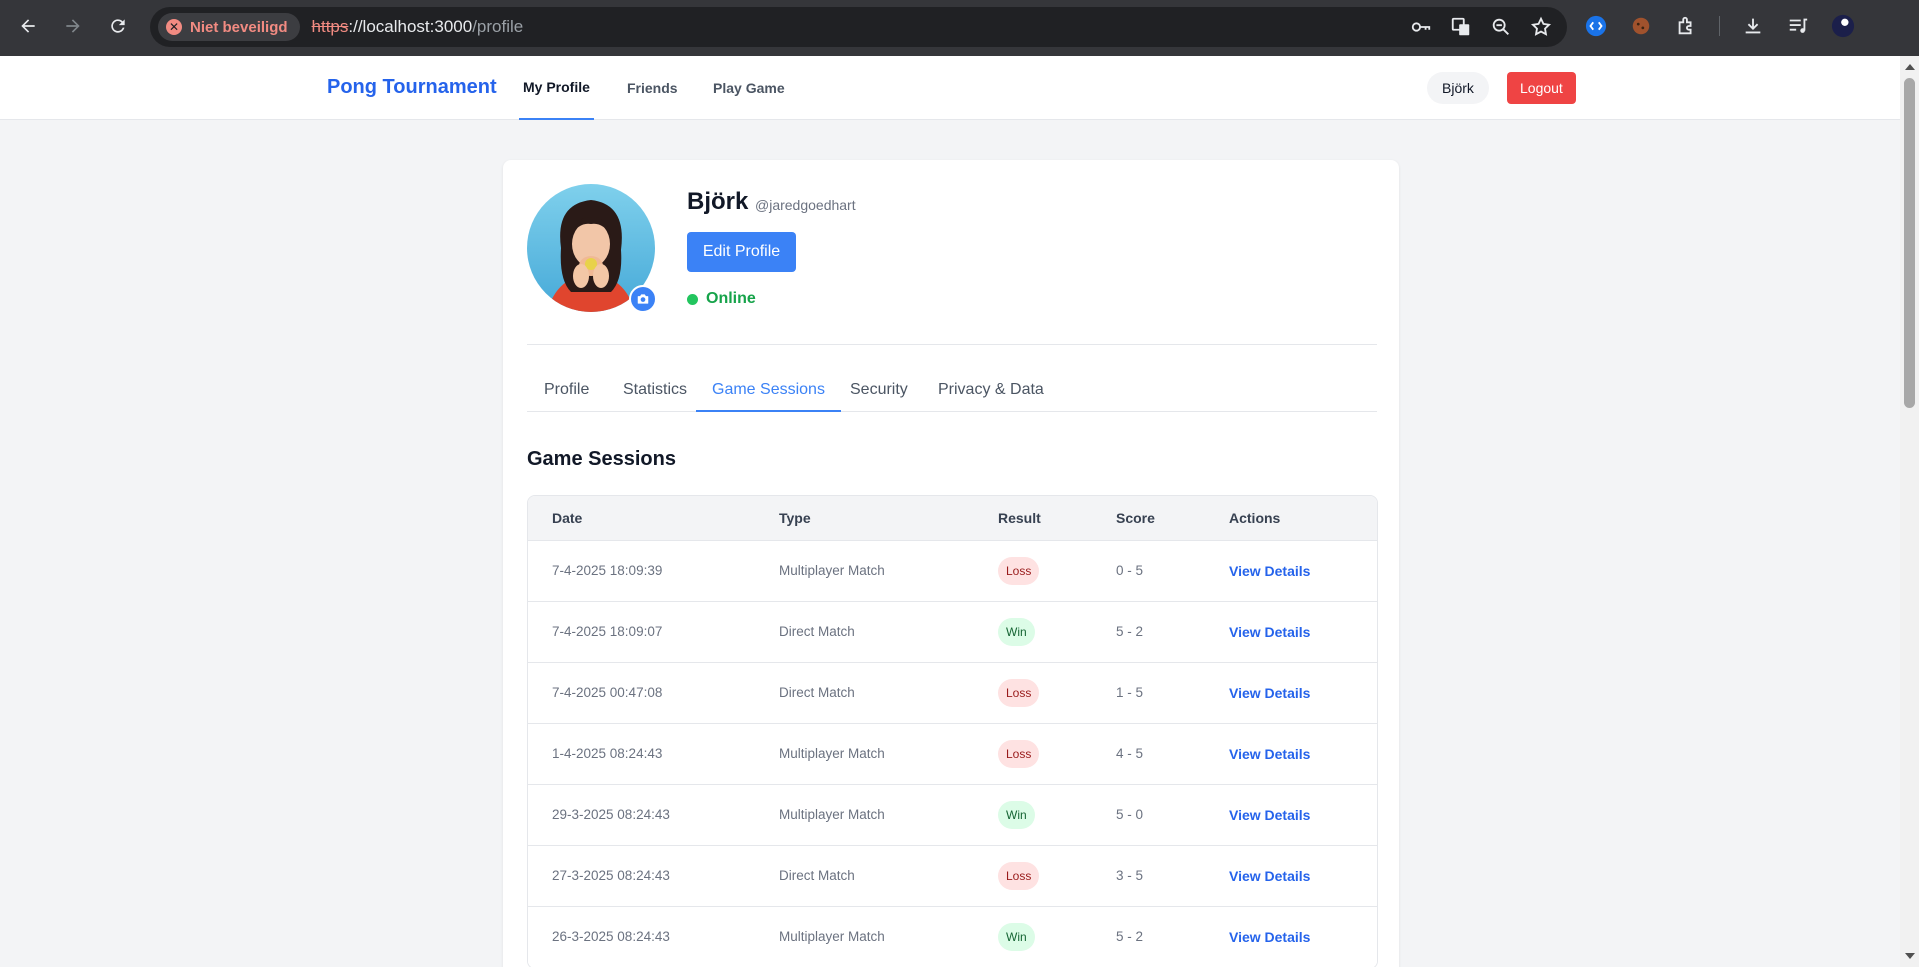  I want to click on cell-date: 29-3-2025 08:24:43, so click(611, 814).